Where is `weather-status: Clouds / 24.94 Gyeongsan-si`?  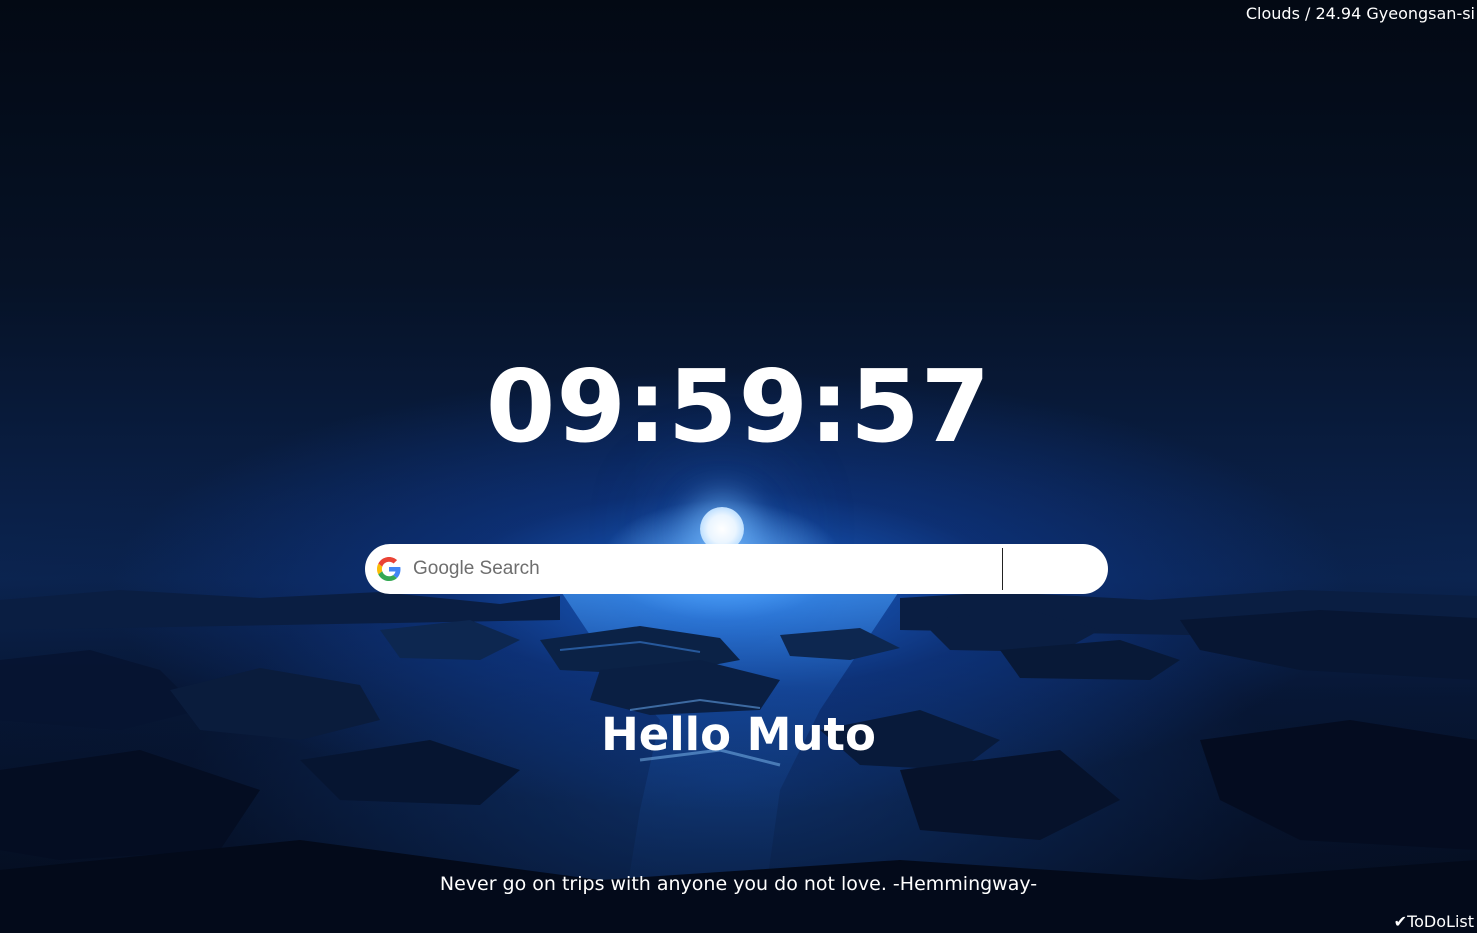 weather-status: Clouds / 24.94 Gyeongsan-si is located at coordinates (1360, 13).